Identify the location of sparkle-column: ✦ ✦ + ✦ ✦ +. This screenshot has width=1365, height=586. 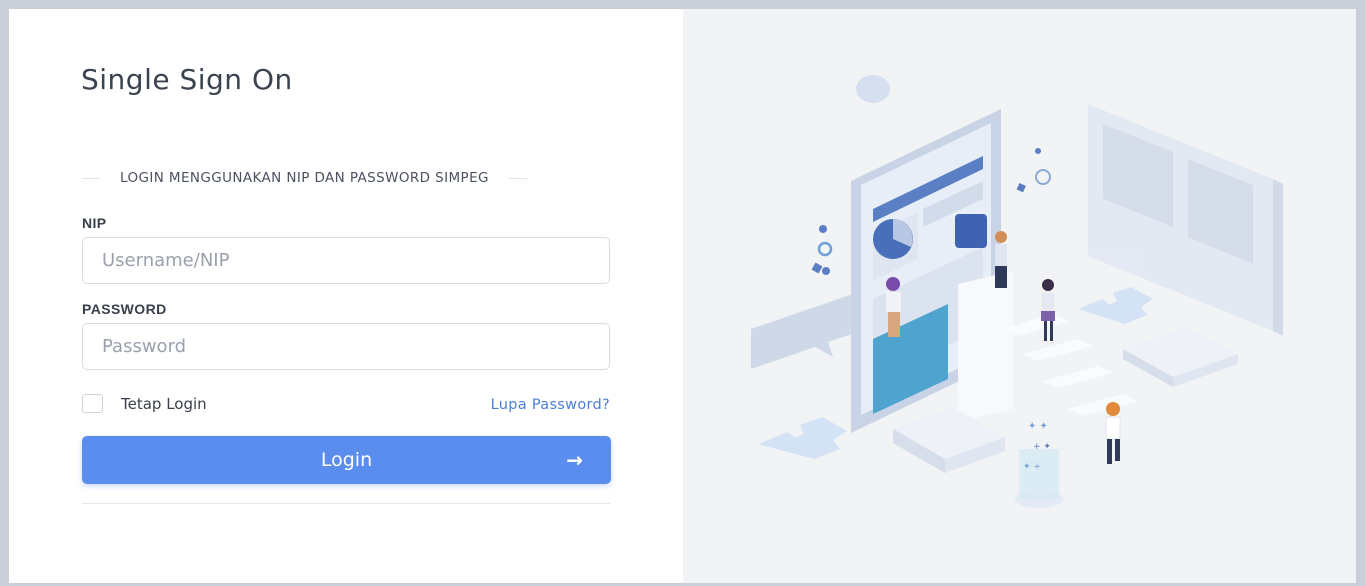
(1039, 464).